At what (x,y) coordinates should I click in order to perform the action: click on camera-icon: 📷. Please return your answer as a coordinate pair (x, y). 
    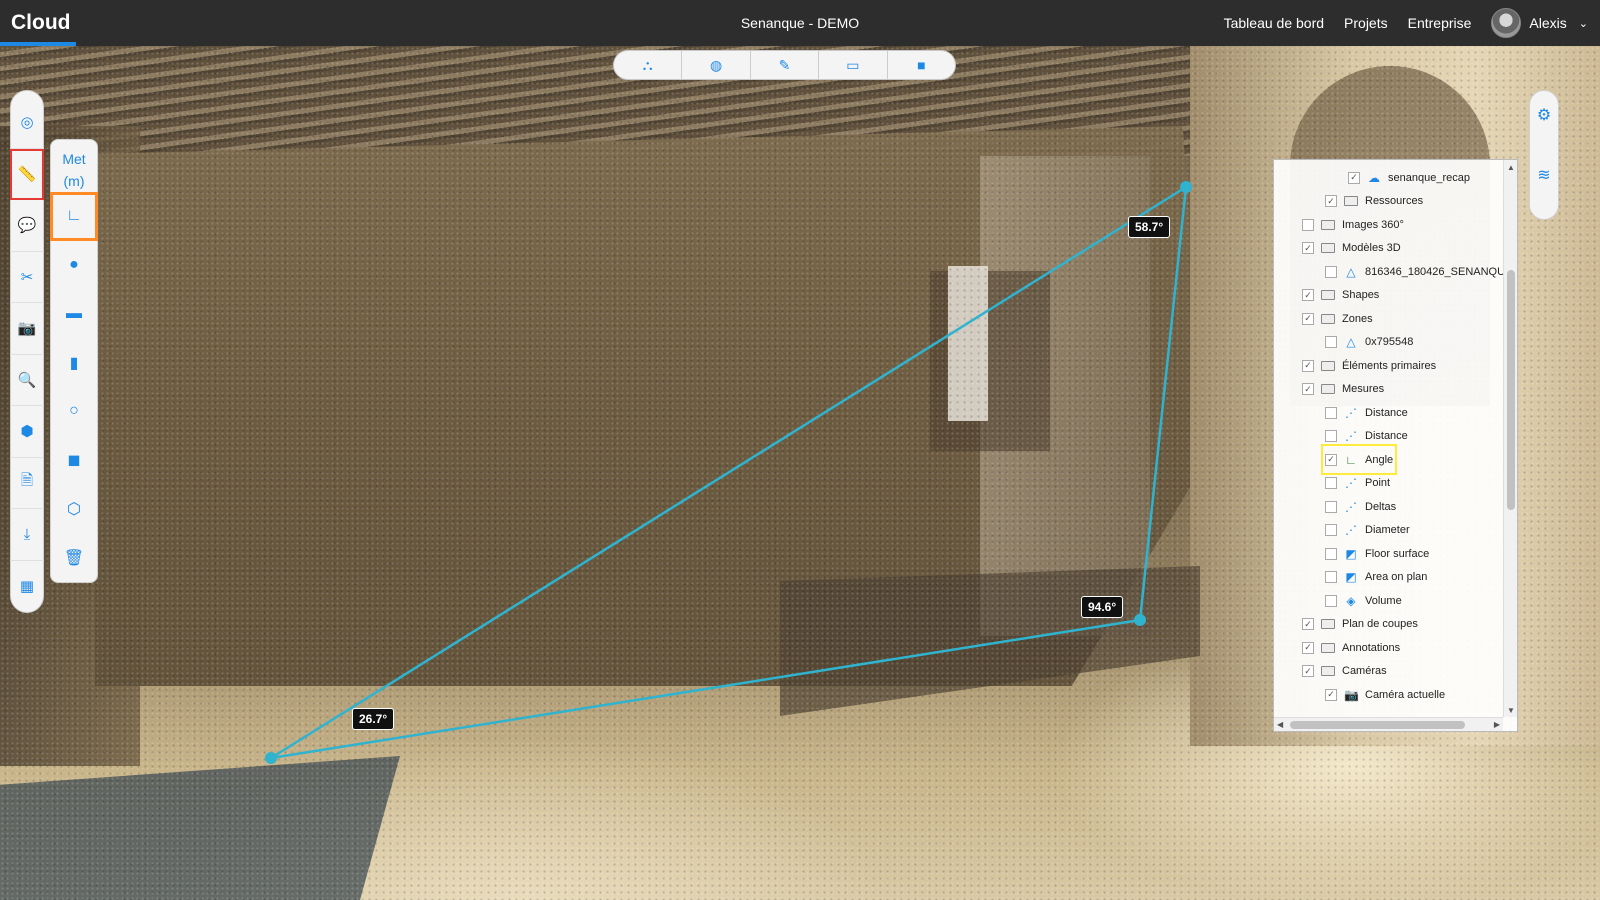
    Looking at the image, I should click on (27, 329).